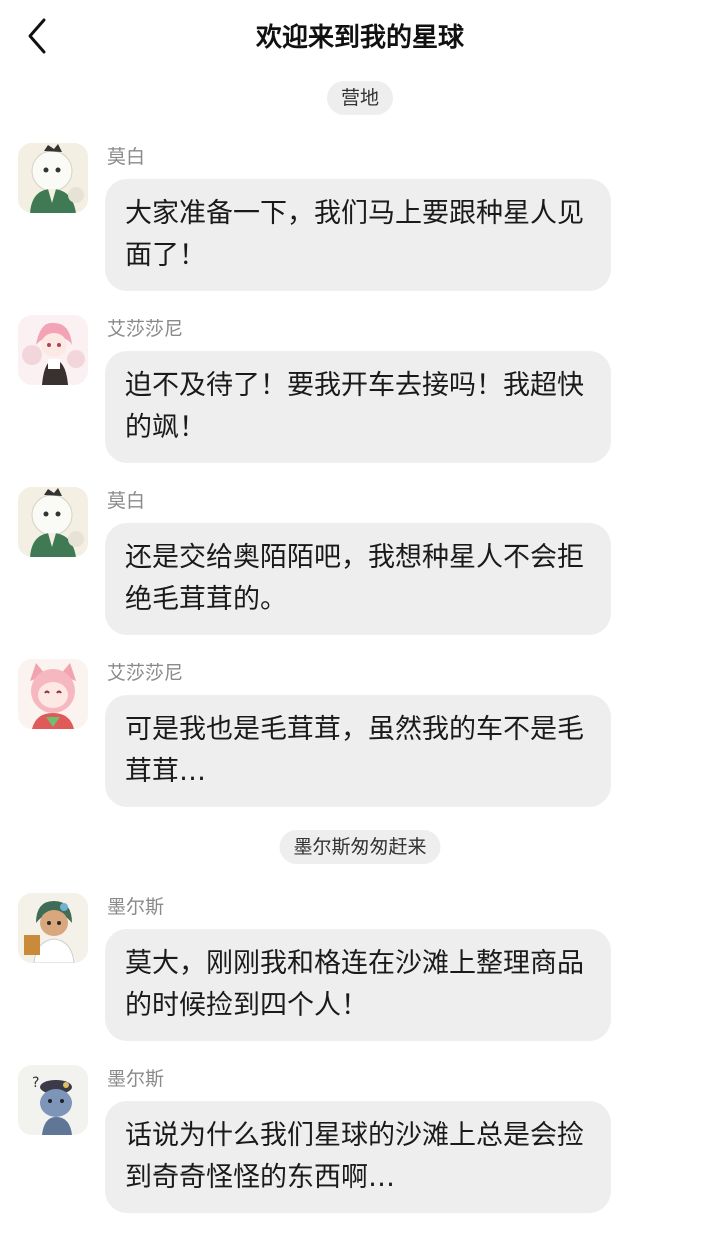 The image size is (720, 1233). I want to click on message-bubble: 迫不及待了！要我开车去接吗！我超快的飒！, so click(358, 407).